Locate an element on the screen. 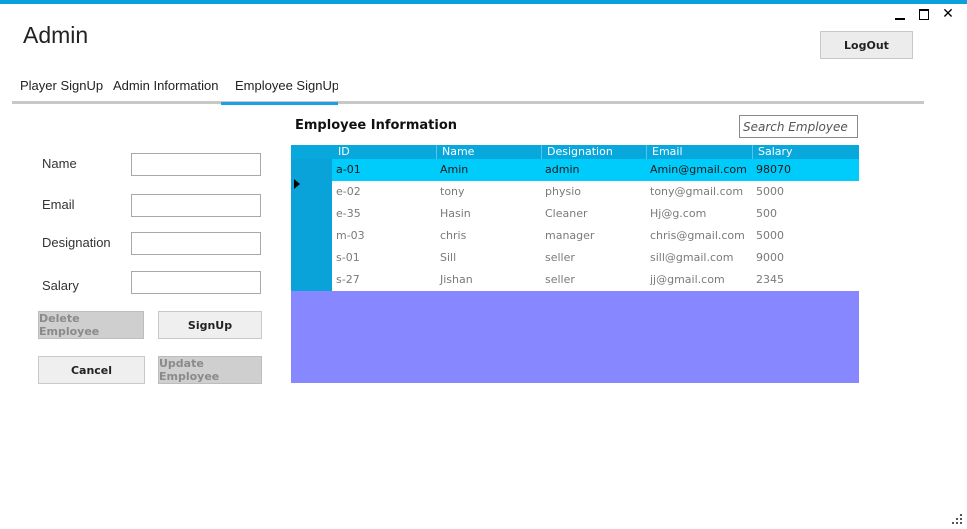  cell-id: s-01 is located at coordinates (346, 258).